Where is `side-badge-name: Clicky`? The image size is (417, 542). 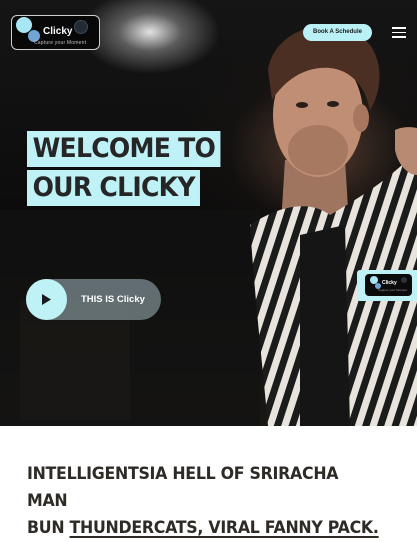 side-badge-name: Clicky is located at coordinates (389, 283).